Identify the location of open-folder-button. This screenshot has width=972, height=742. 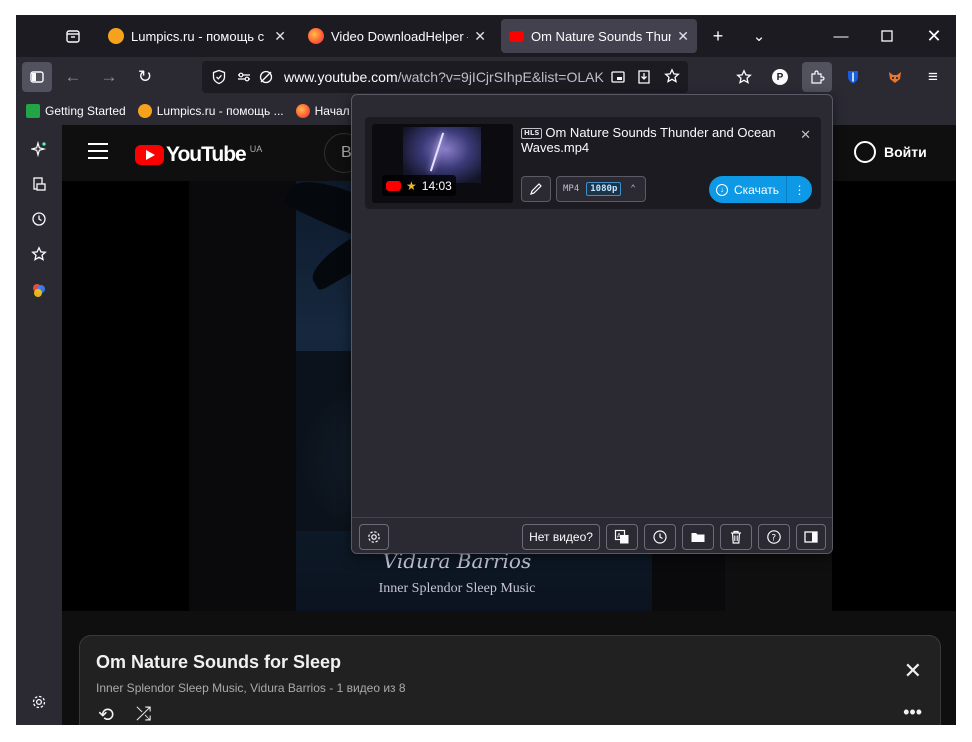
(698, 537).